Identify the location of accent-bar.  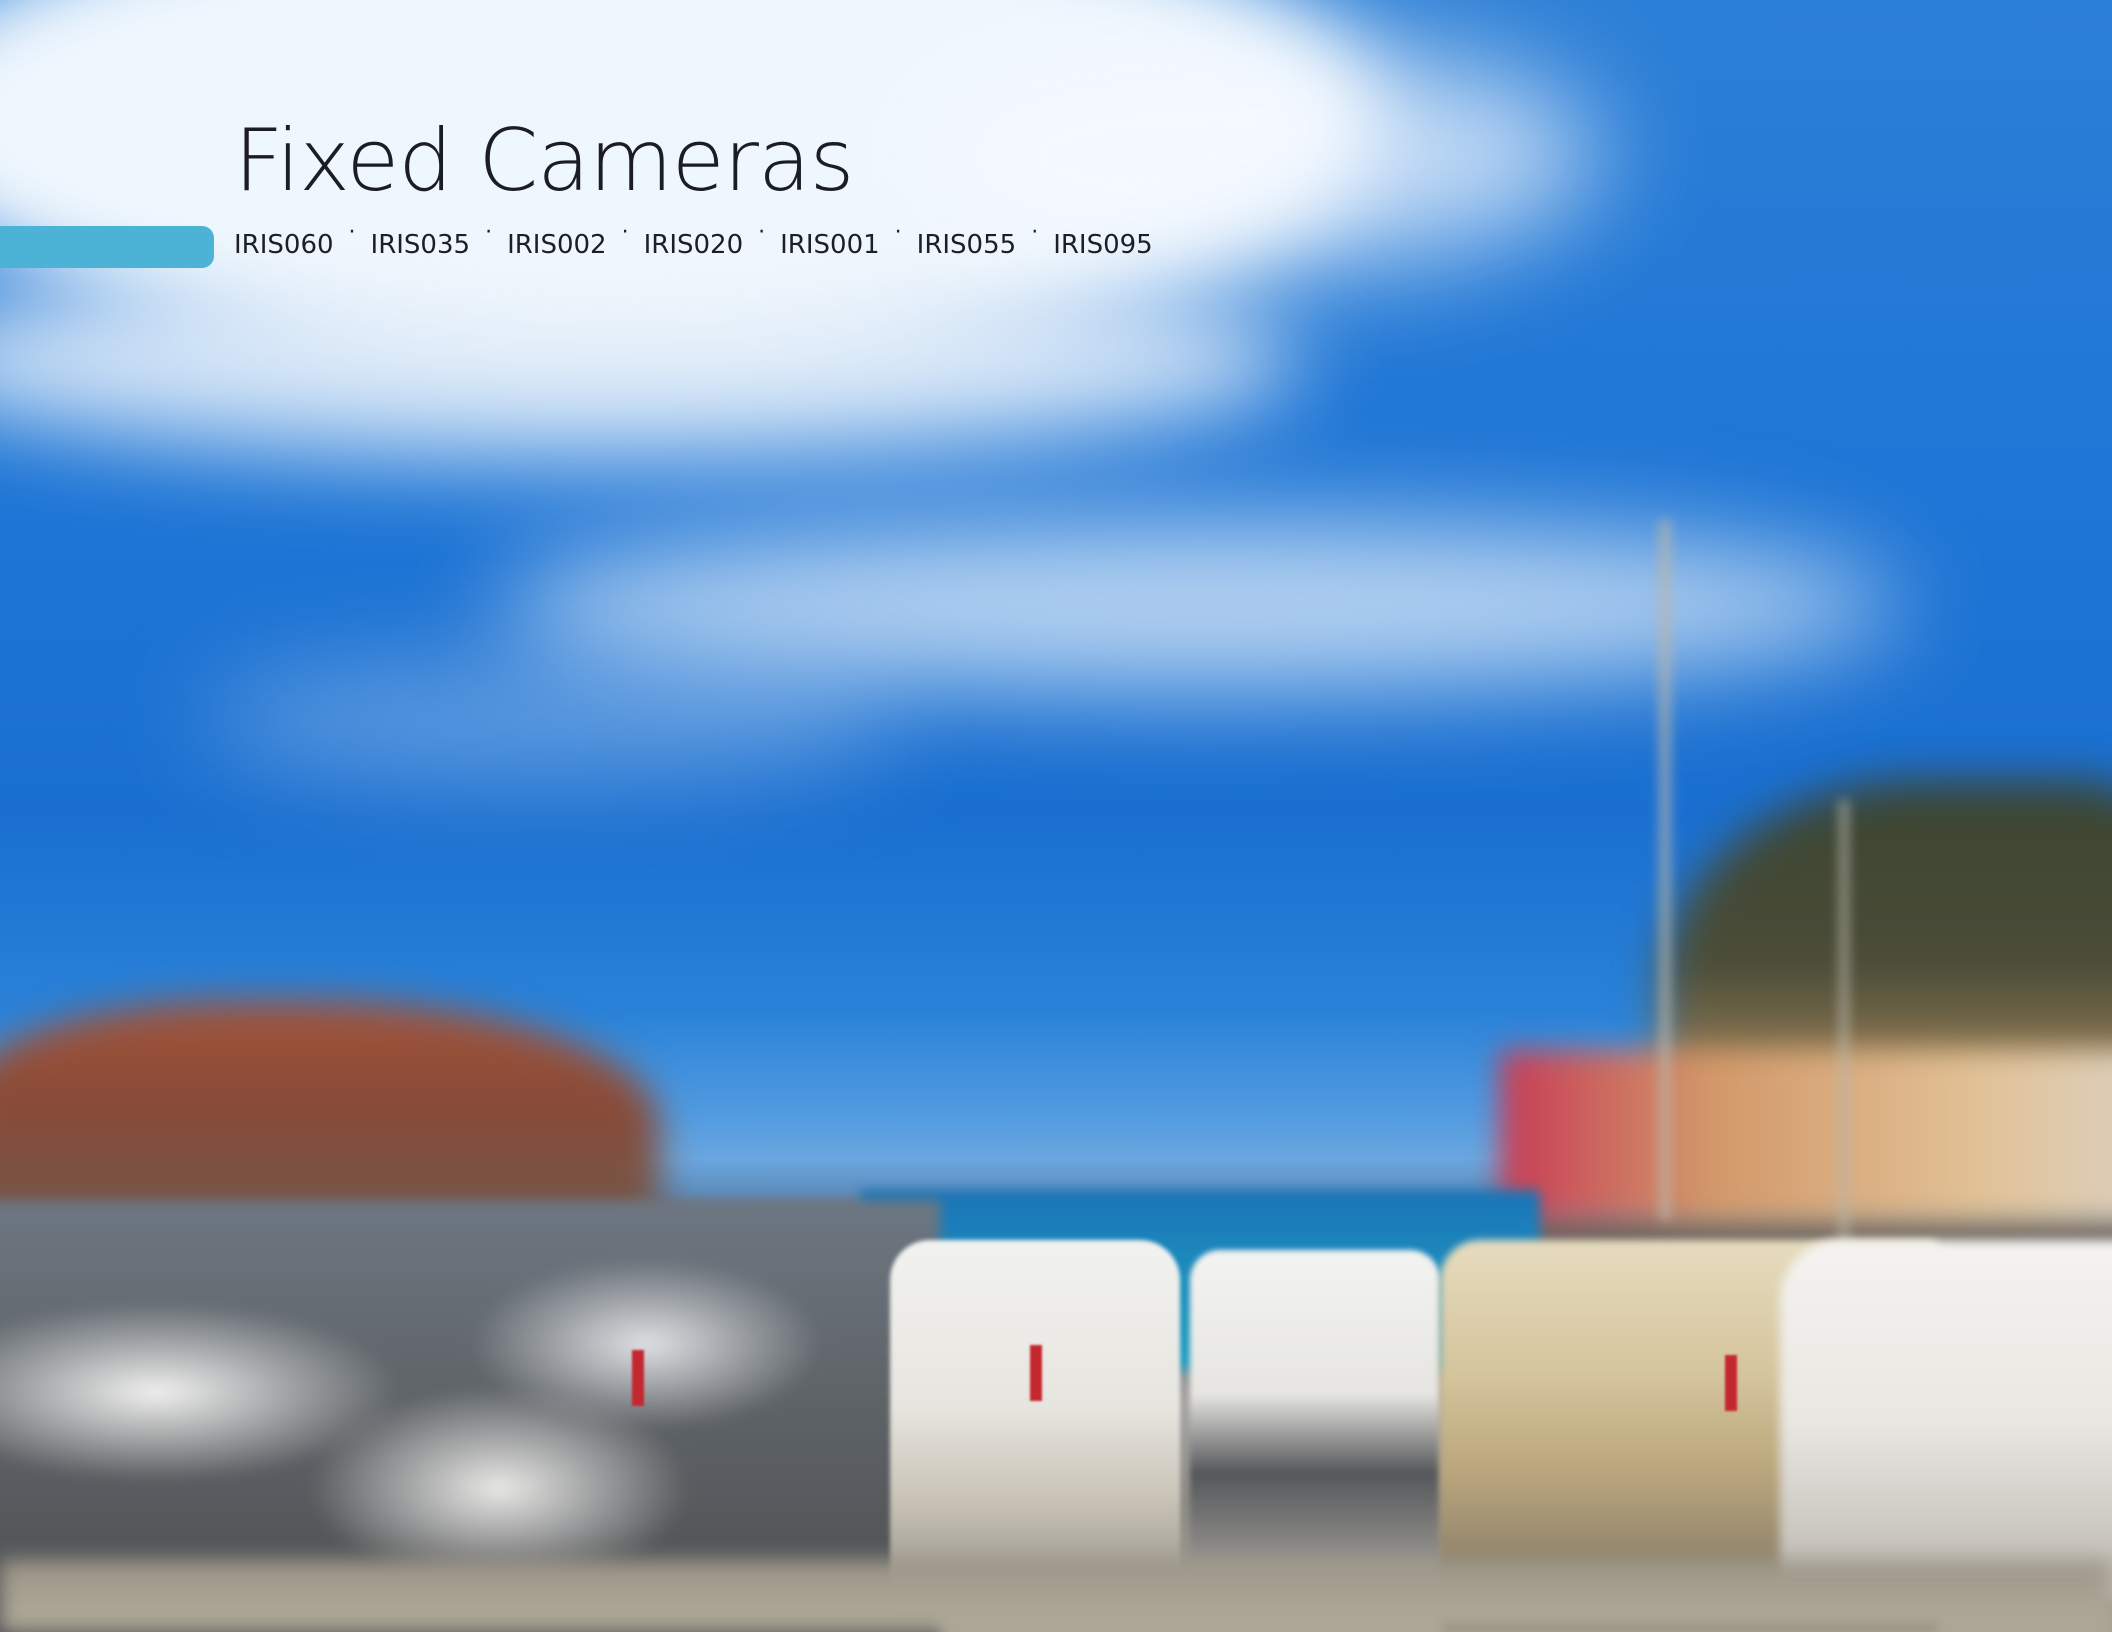
(107, 247).